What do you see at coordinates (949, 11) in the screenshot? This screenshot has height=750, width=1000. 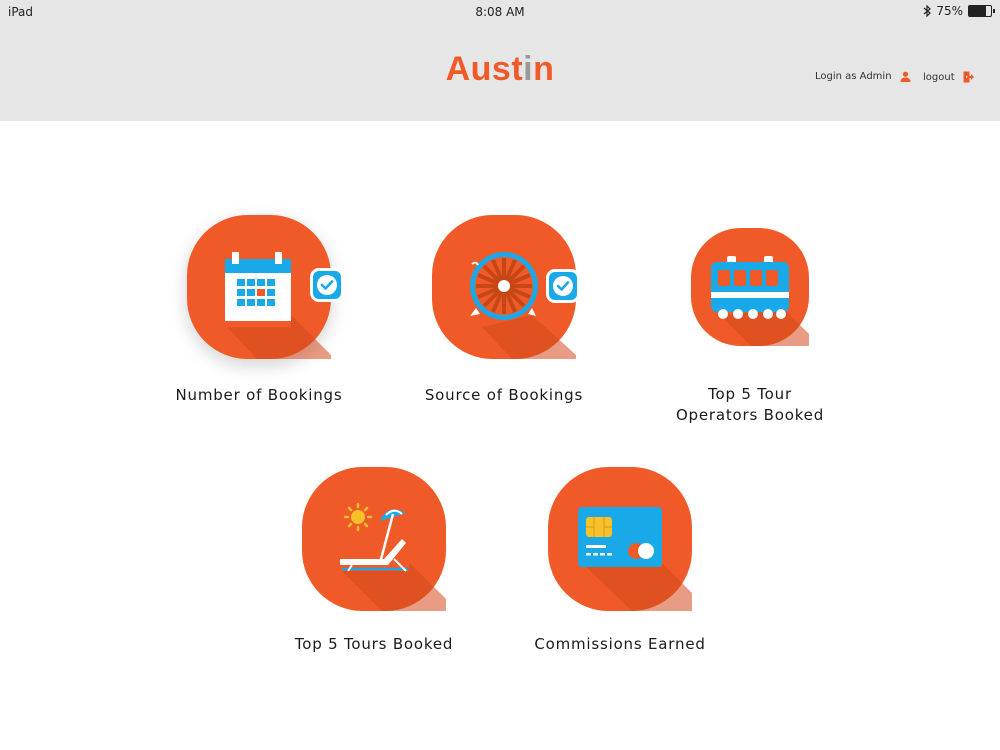 I see `battery-percent: 75%` at bounding box center [949, 11].